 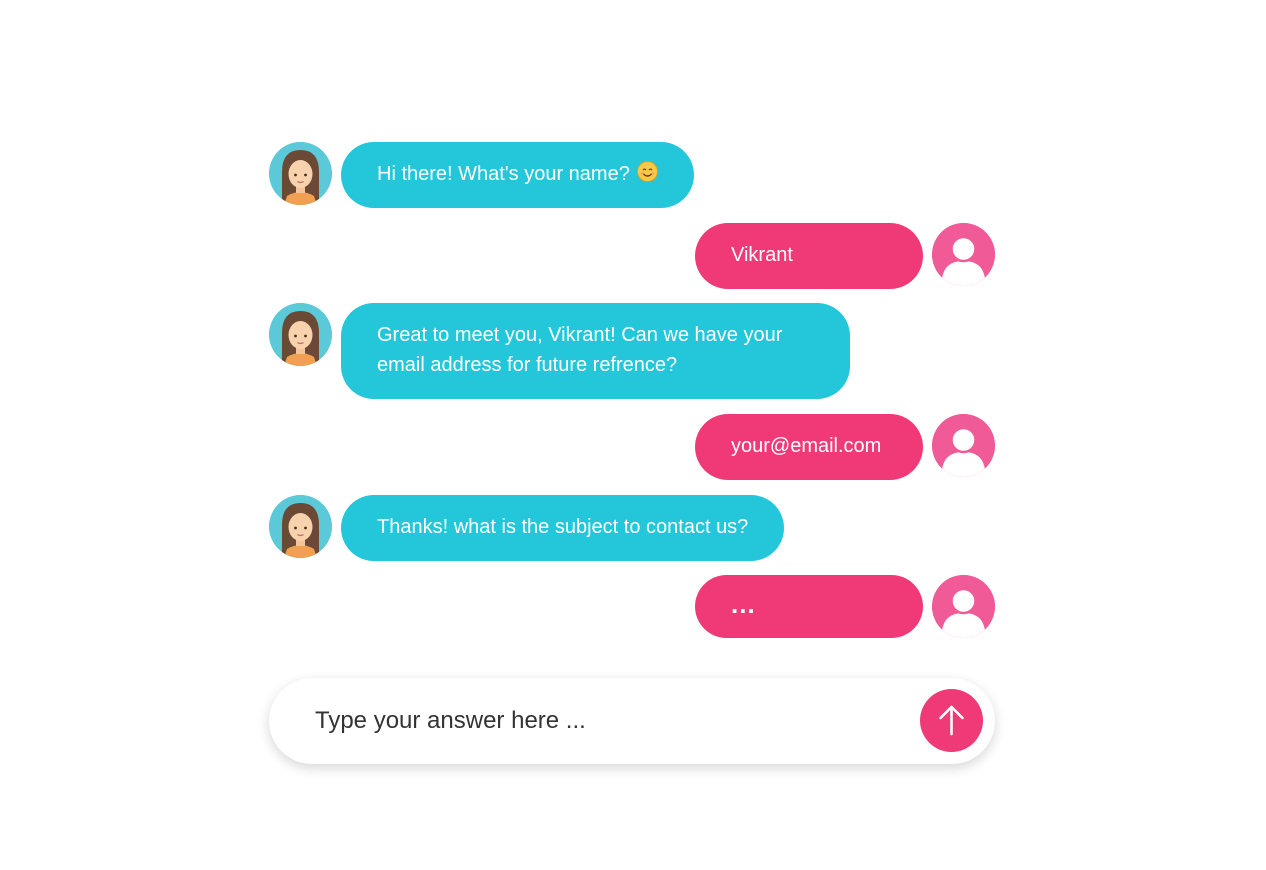 I want to click on user-message-bubble: your@email.com, so click(x=809, y=447).